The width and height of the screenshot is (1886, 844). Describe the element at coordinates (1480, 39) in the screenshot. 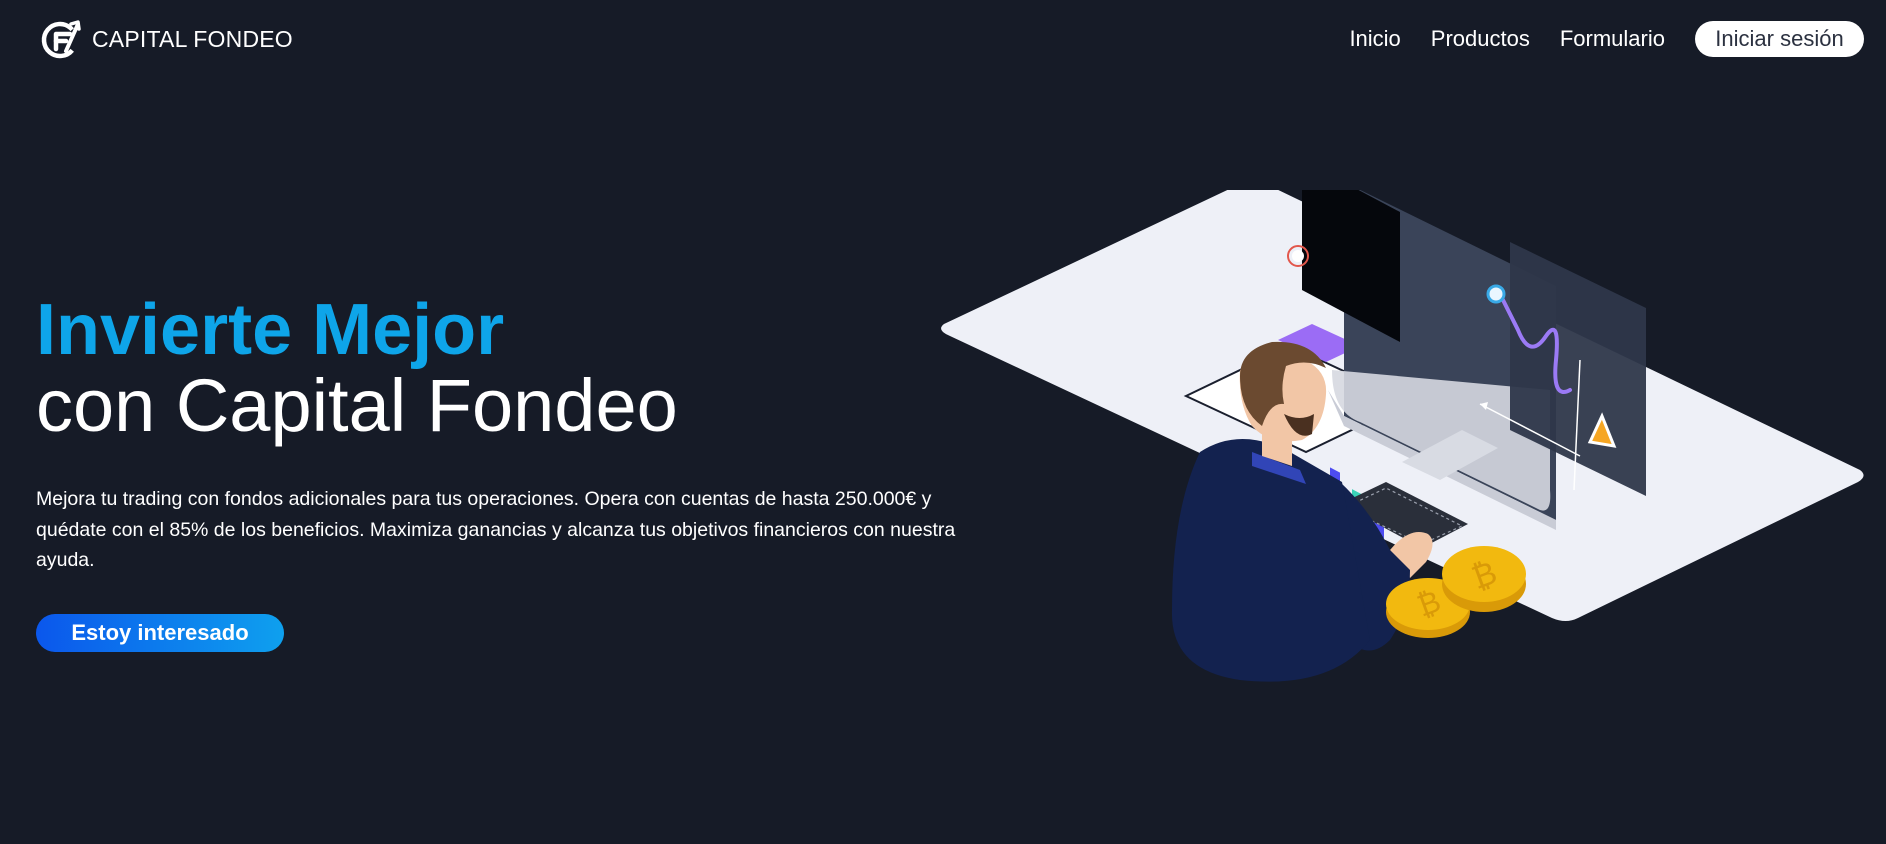

I see `nav-link-productos: Productos` at that location.